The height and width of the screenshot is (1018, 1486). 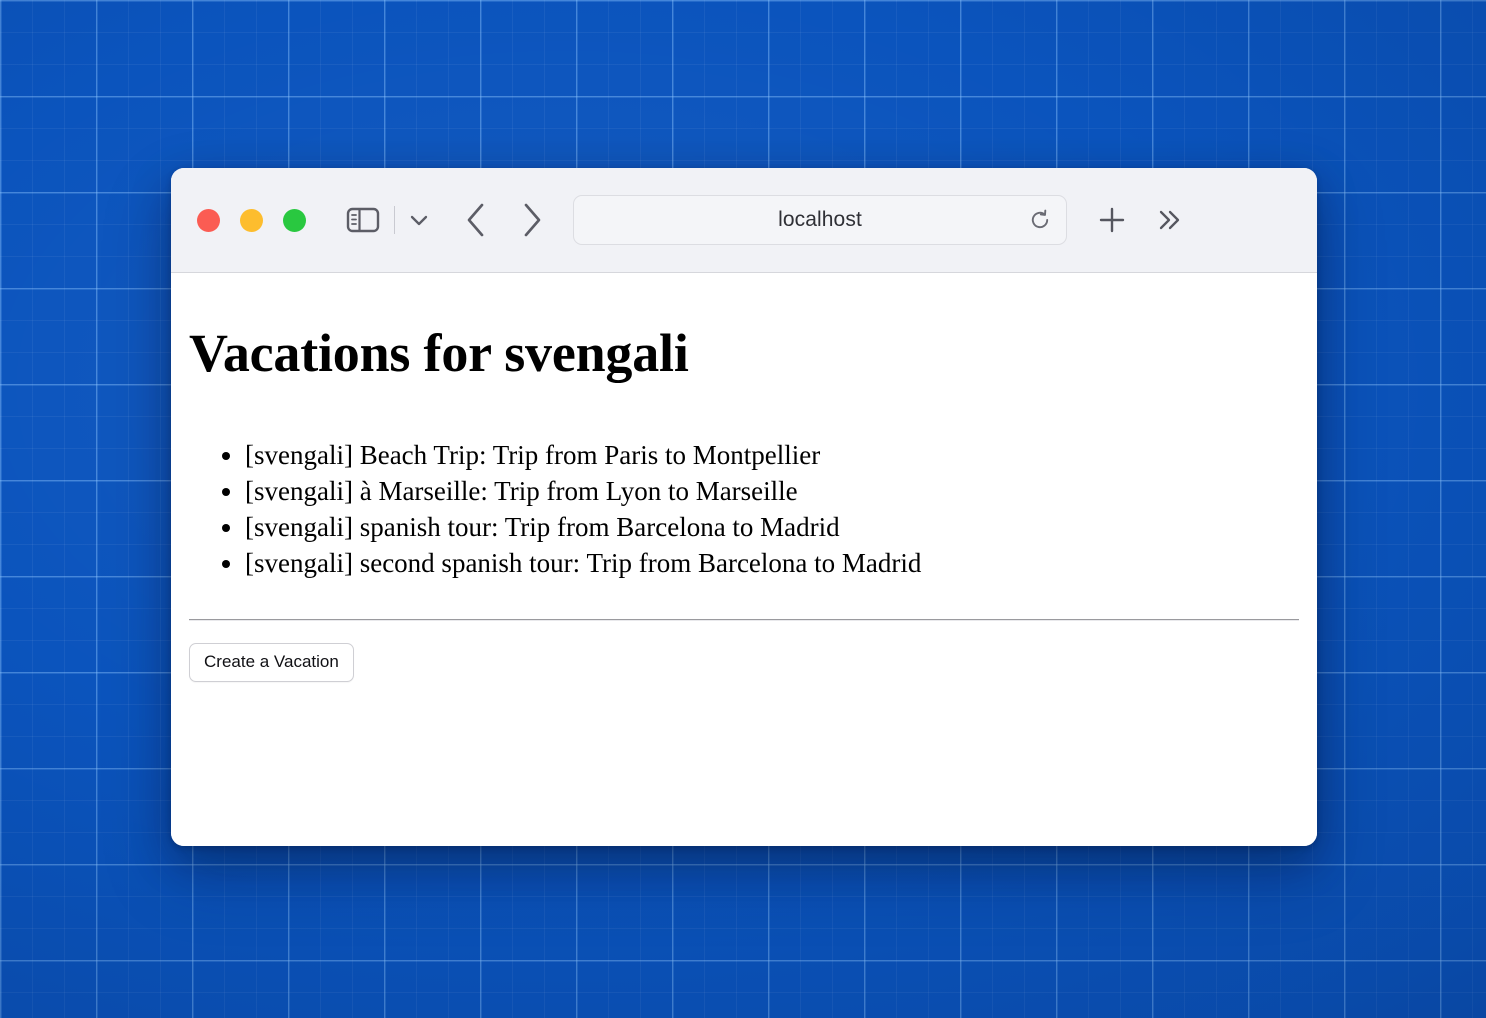 I want to click on page-title: Vacations for svengali, so click(x=439, y=353).